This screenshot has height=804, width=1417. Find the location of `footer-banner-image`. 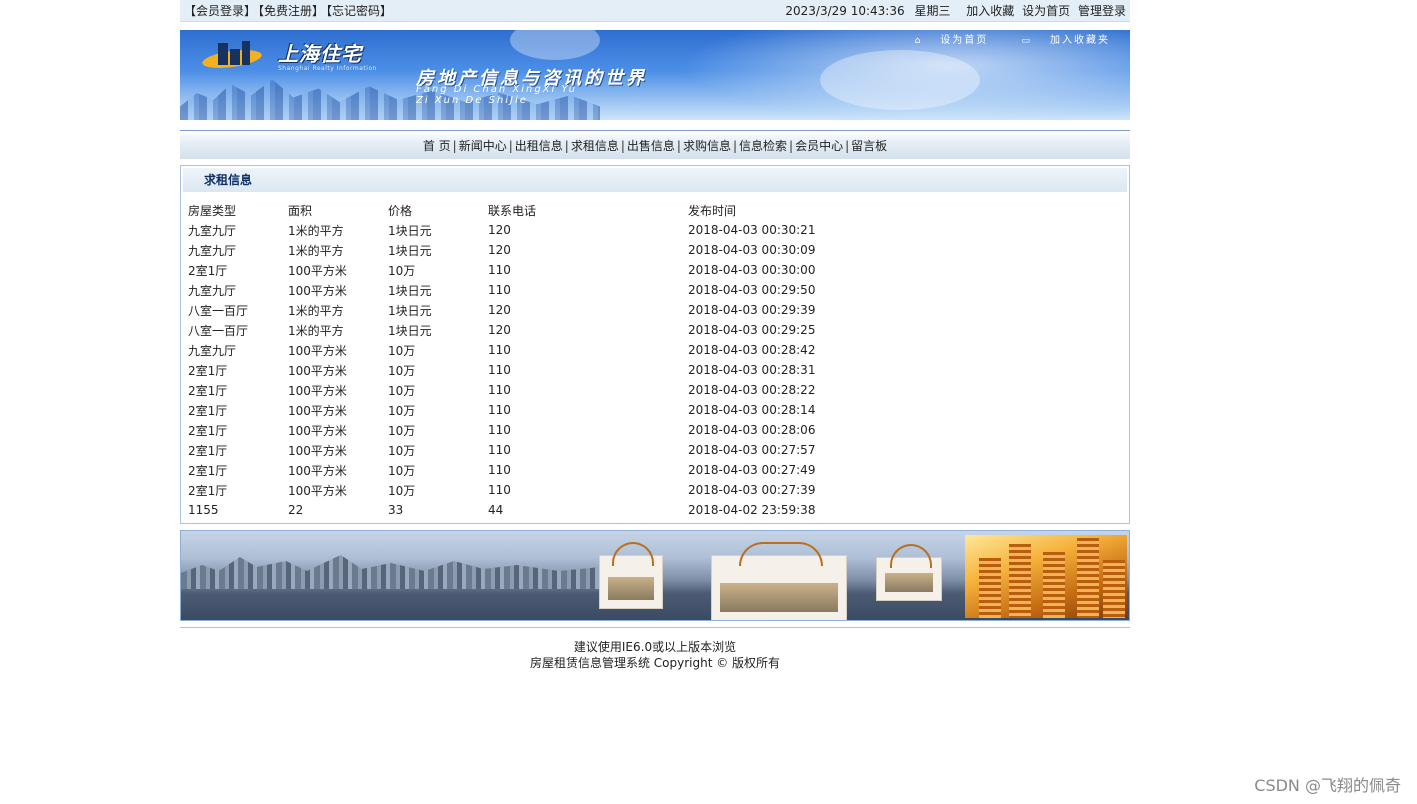

footer-banner-image is located at coordinates (655, 575).